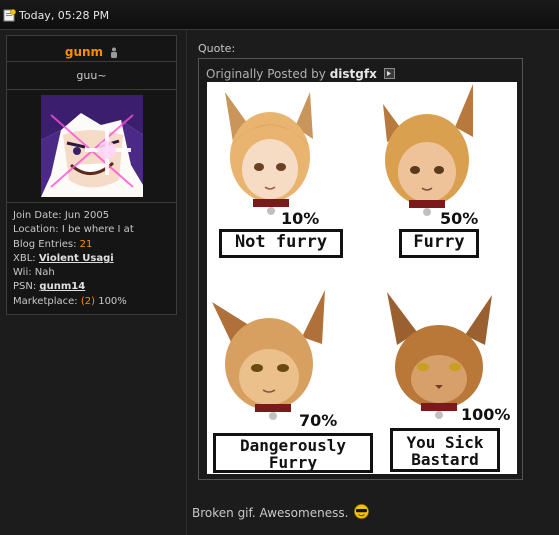  What do you see at coordinates (61, 215) in the screenshot?
I see `stat-join-date: Join Date: Jun 2005` at bounding box center [61, 215].